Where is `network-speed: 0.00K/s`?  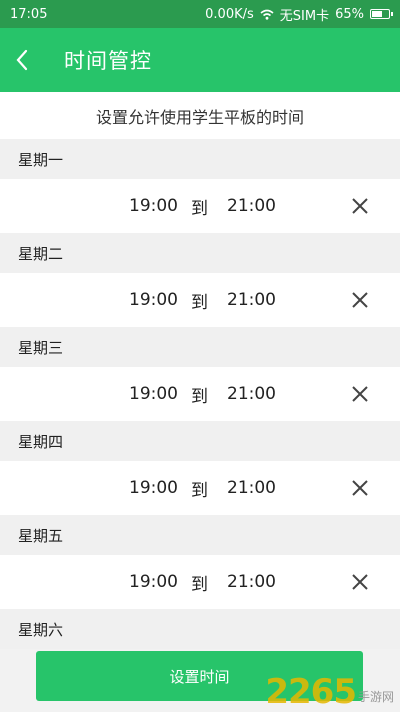 network-speed: 0.00K/s is located at coordinates (229, 14).